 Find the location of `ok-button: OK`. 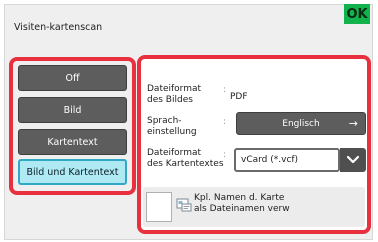

ok-button: OK is located at coordinates (357, 14).